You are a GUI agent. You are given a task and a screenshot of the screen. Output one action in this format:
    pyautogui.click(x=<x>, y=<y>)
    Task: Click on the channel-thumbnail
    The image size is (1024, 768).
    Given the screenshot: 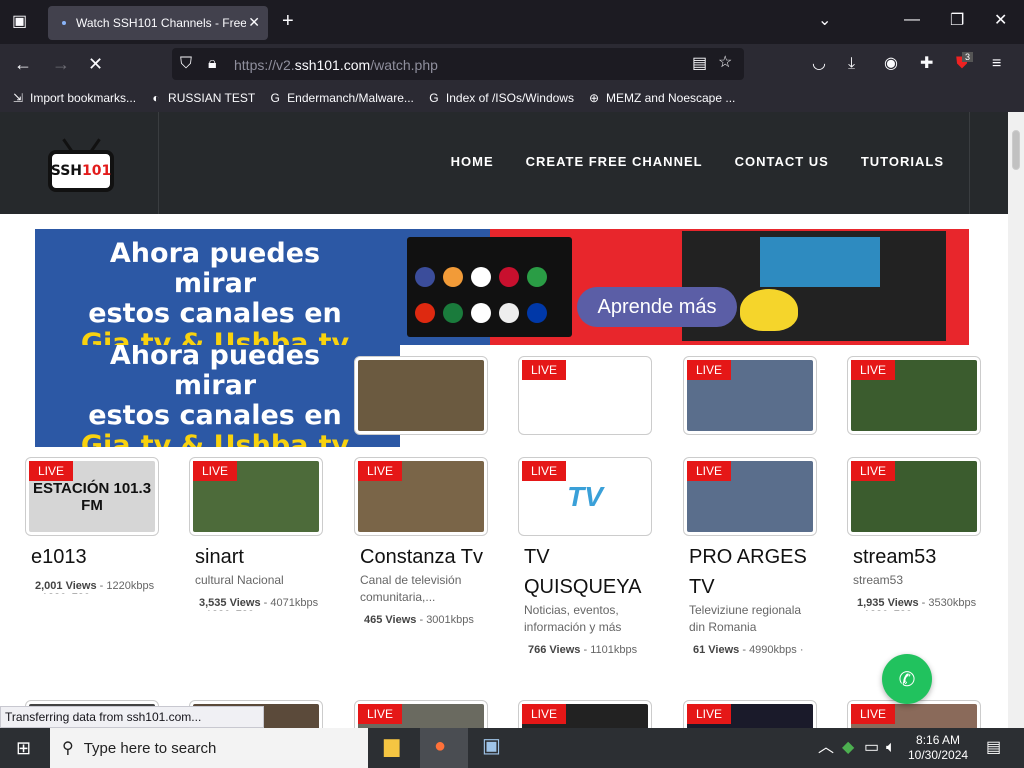 What is the action you would take?
    pyautogui.click(x=421, y=395)
    